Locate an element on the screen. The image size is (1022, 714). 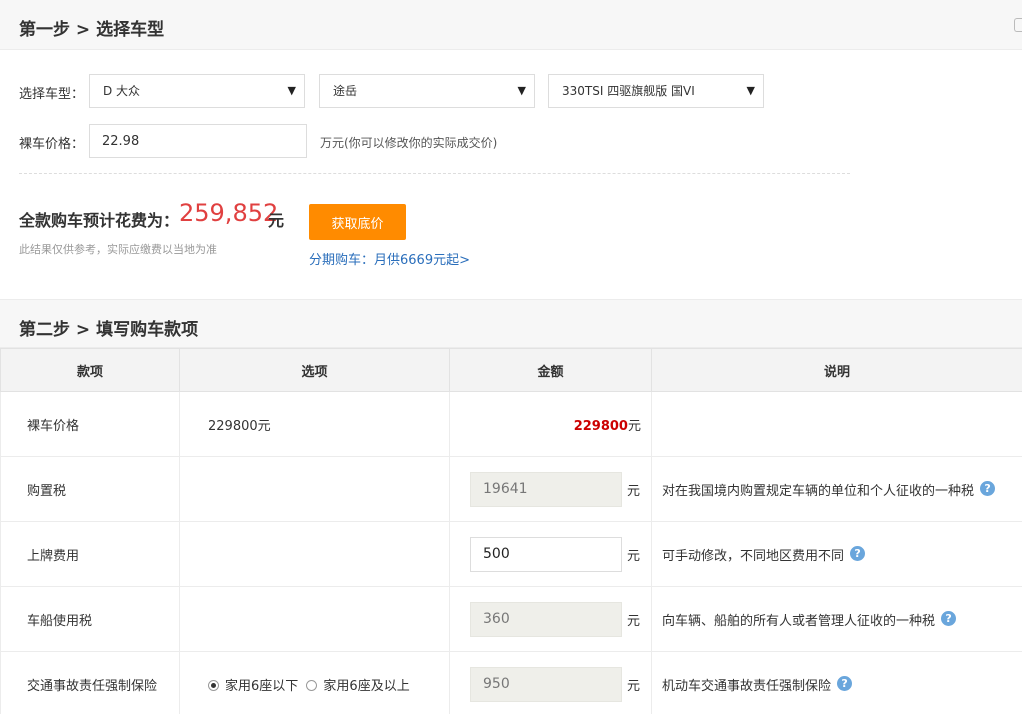
row-desc-text: 向车辆、船舶的所有人或者管理人征收的一种税 is located at coordinates (799, 621).